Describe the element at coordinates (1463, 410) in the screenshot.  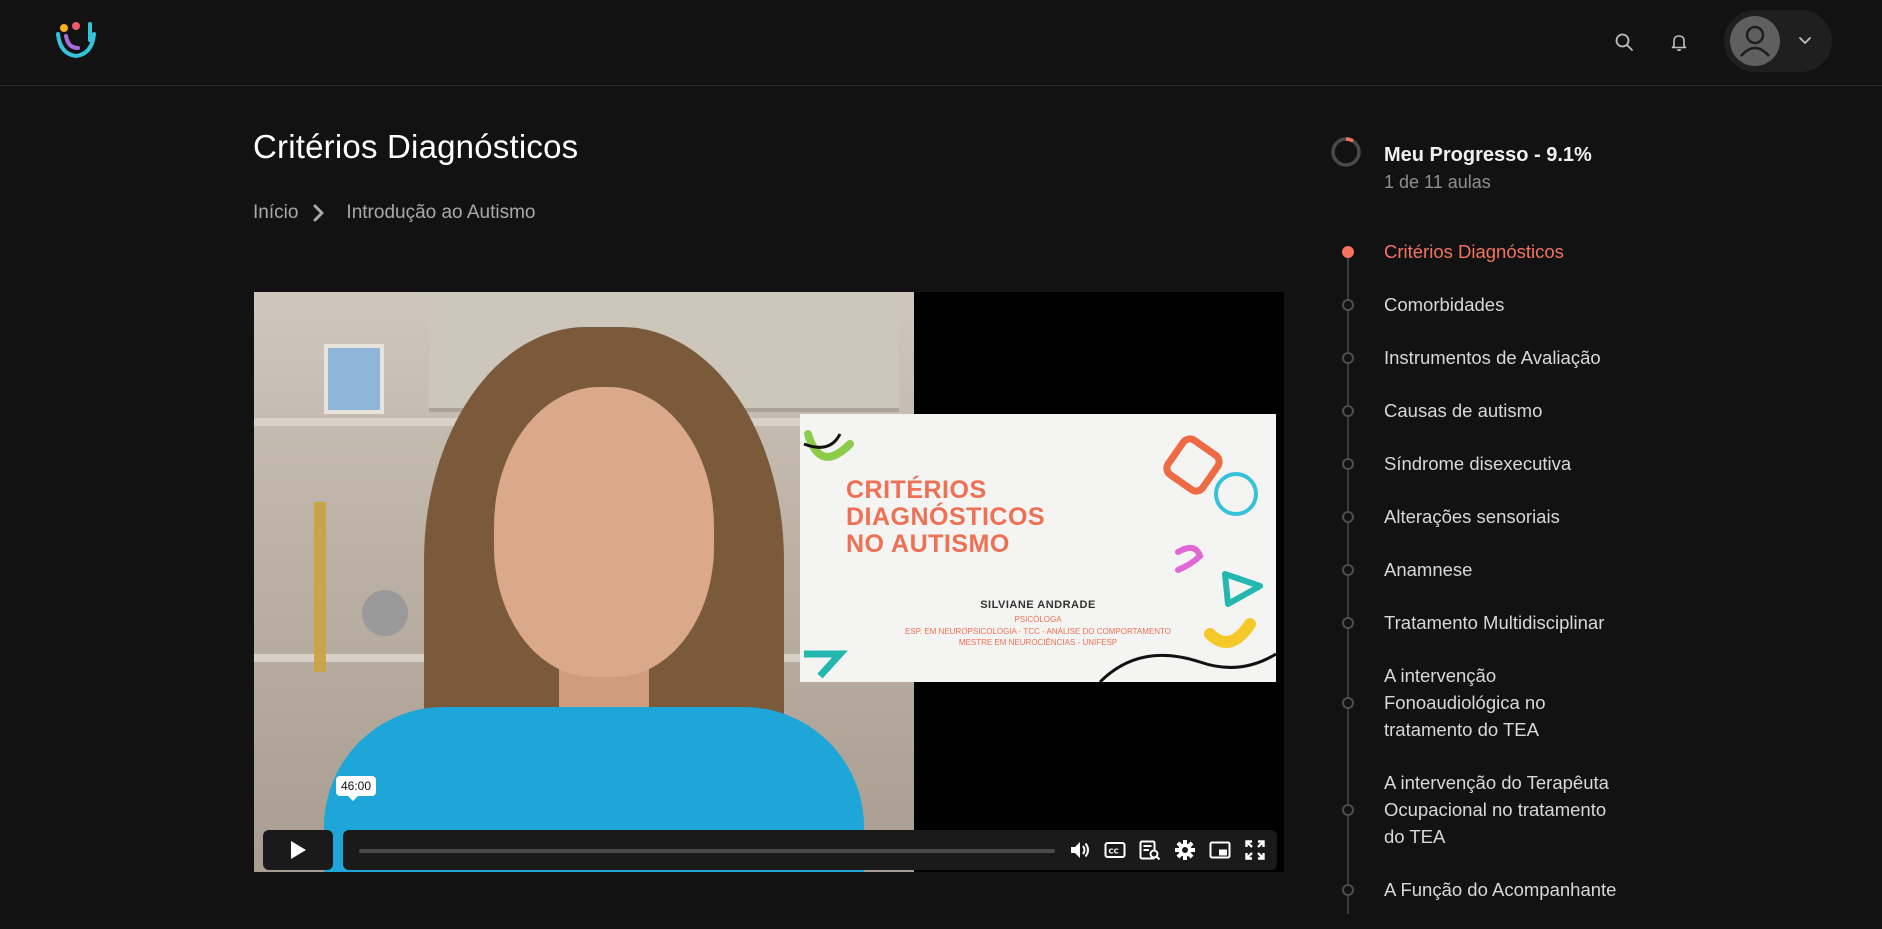
I see `lesson-label: Causas de autismo` at that location.